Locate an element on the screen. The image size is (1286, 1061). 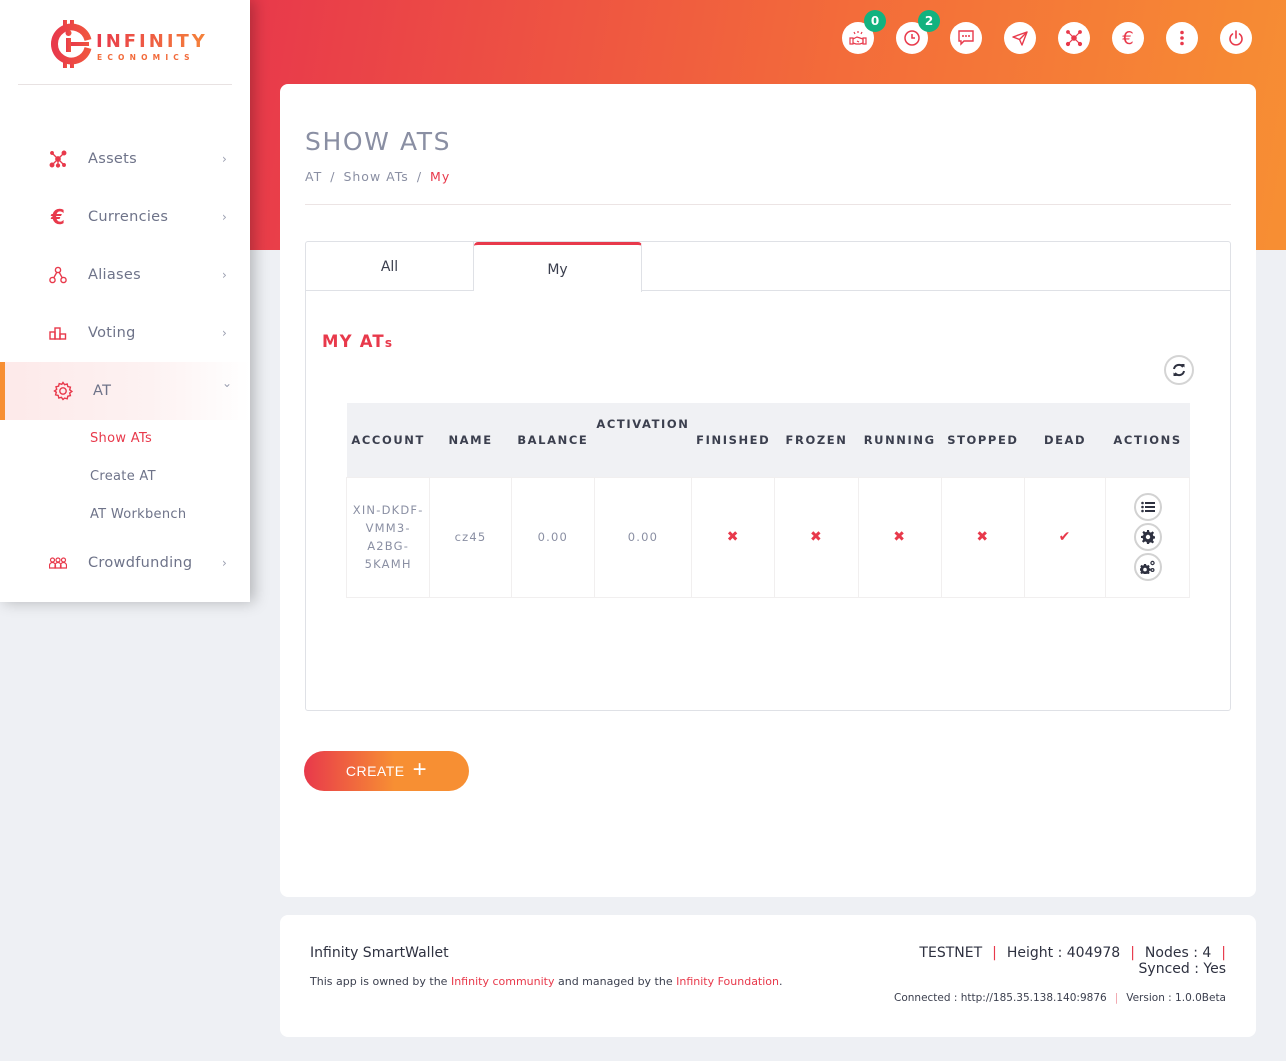
refresh-icon is located at coordinates (1179, 370).